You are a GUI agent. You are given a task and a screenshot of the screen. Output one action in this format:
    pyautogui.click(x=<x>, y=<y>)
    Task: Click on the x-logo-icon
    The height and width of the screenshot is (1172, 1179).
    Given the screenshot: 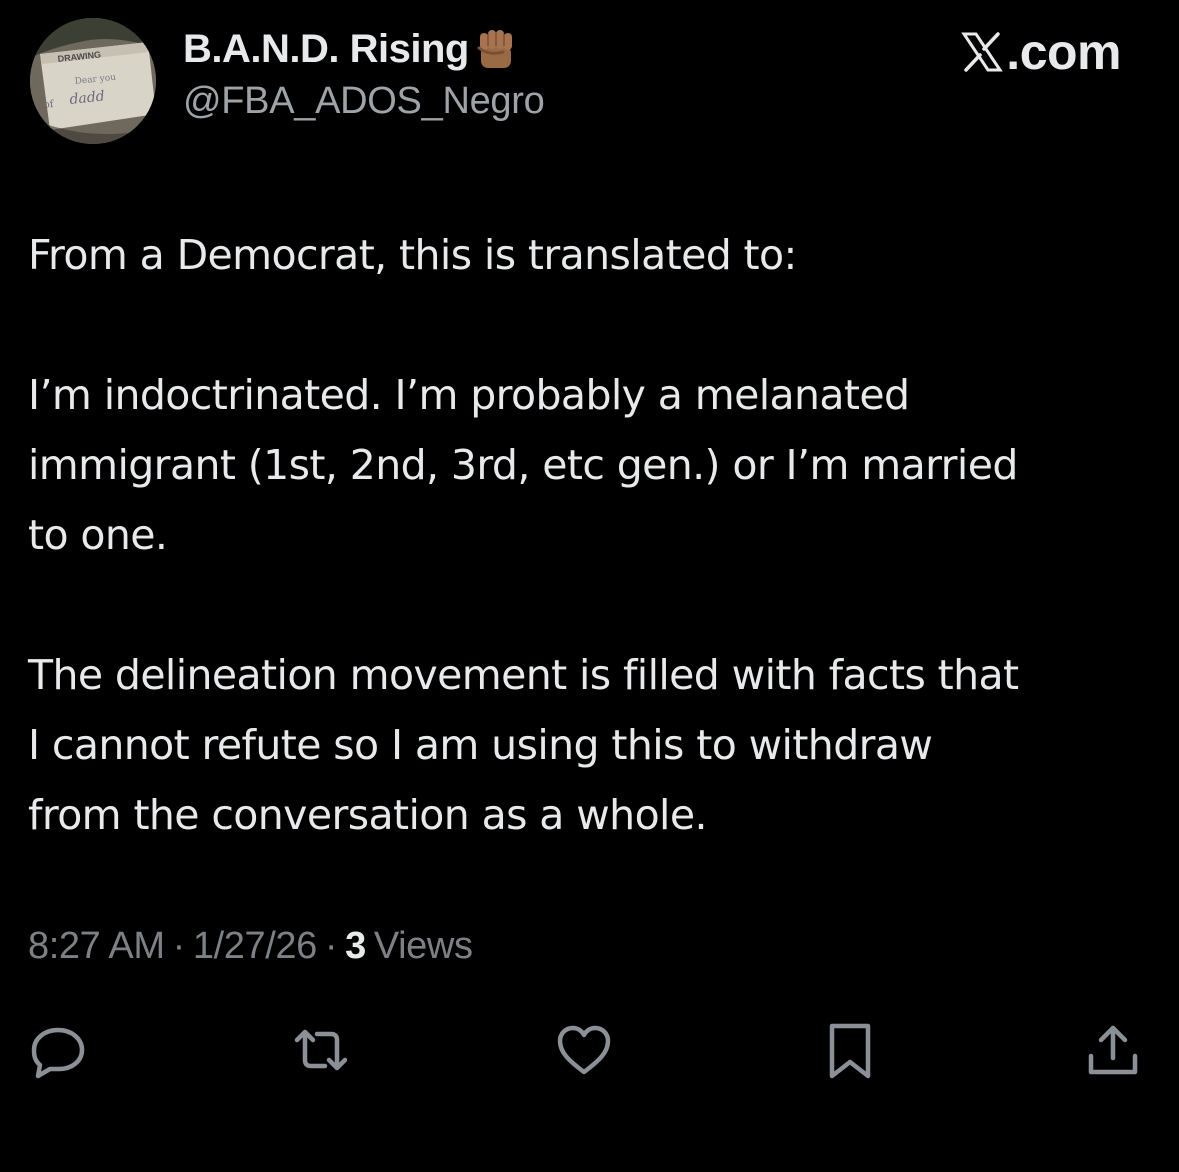 What is the action you would take?
    pyautogui.click(x=982, y=52)
    